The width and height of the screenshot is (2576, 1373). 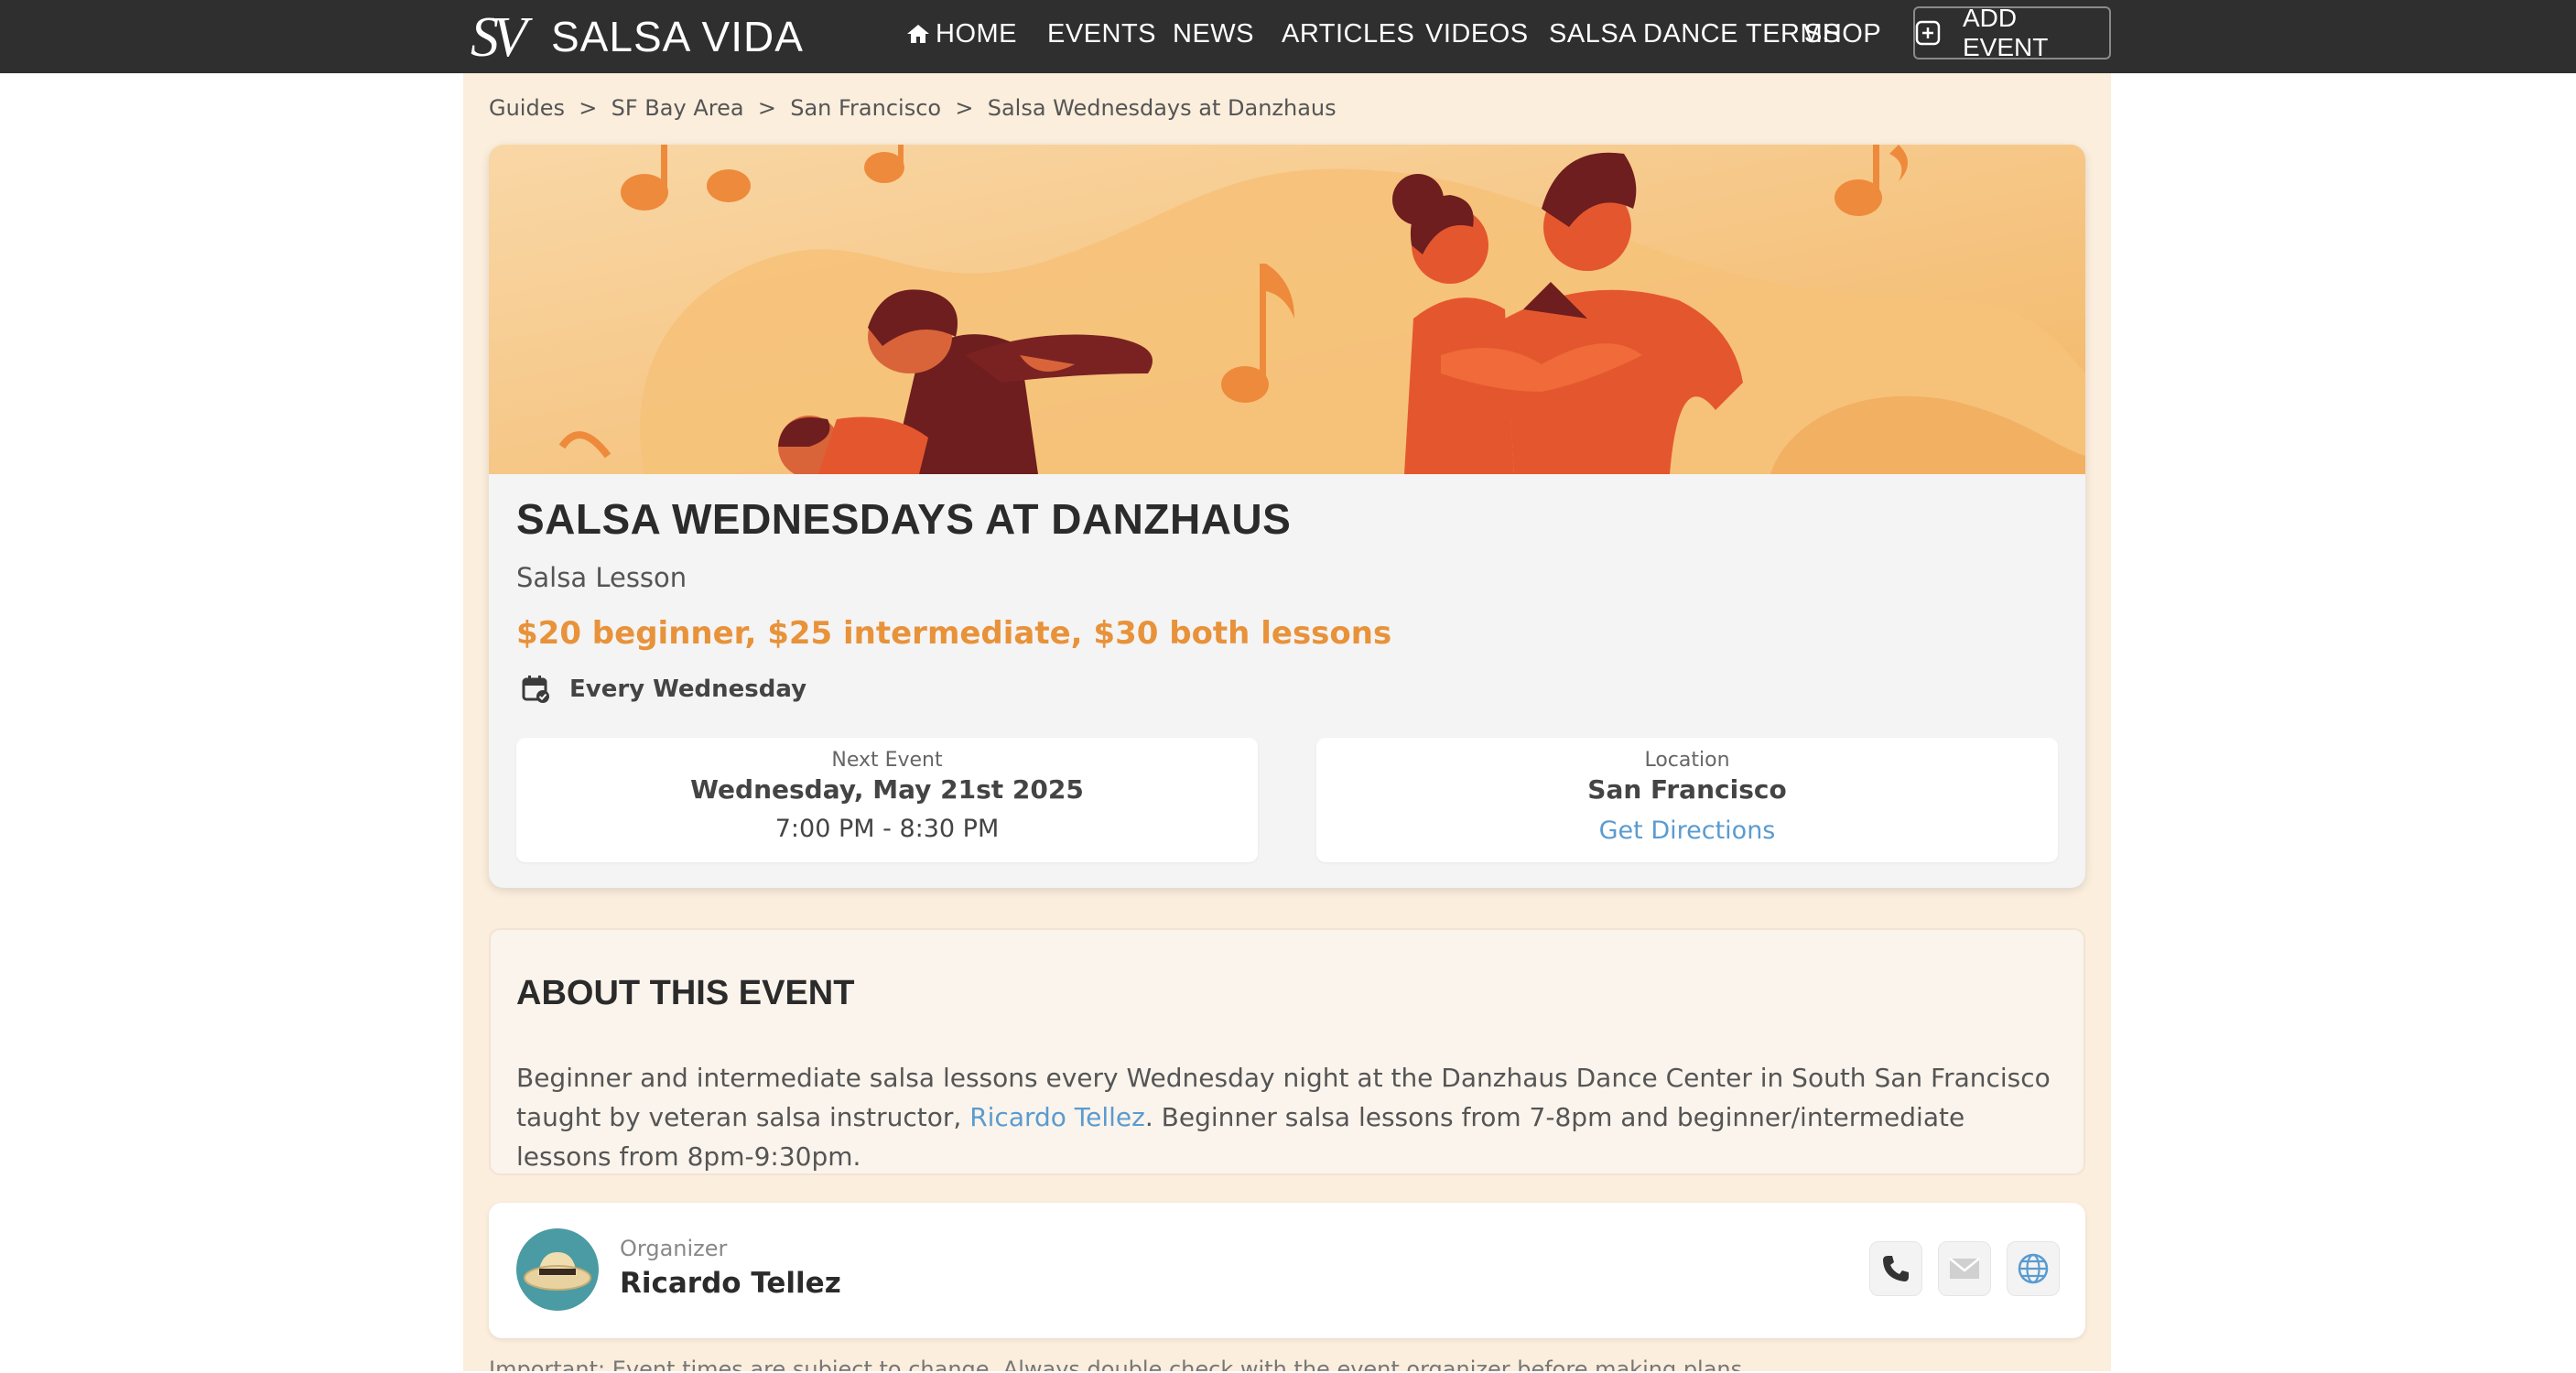 I want to click on logo-mark-icon: S V, so click(x=502, y=36).